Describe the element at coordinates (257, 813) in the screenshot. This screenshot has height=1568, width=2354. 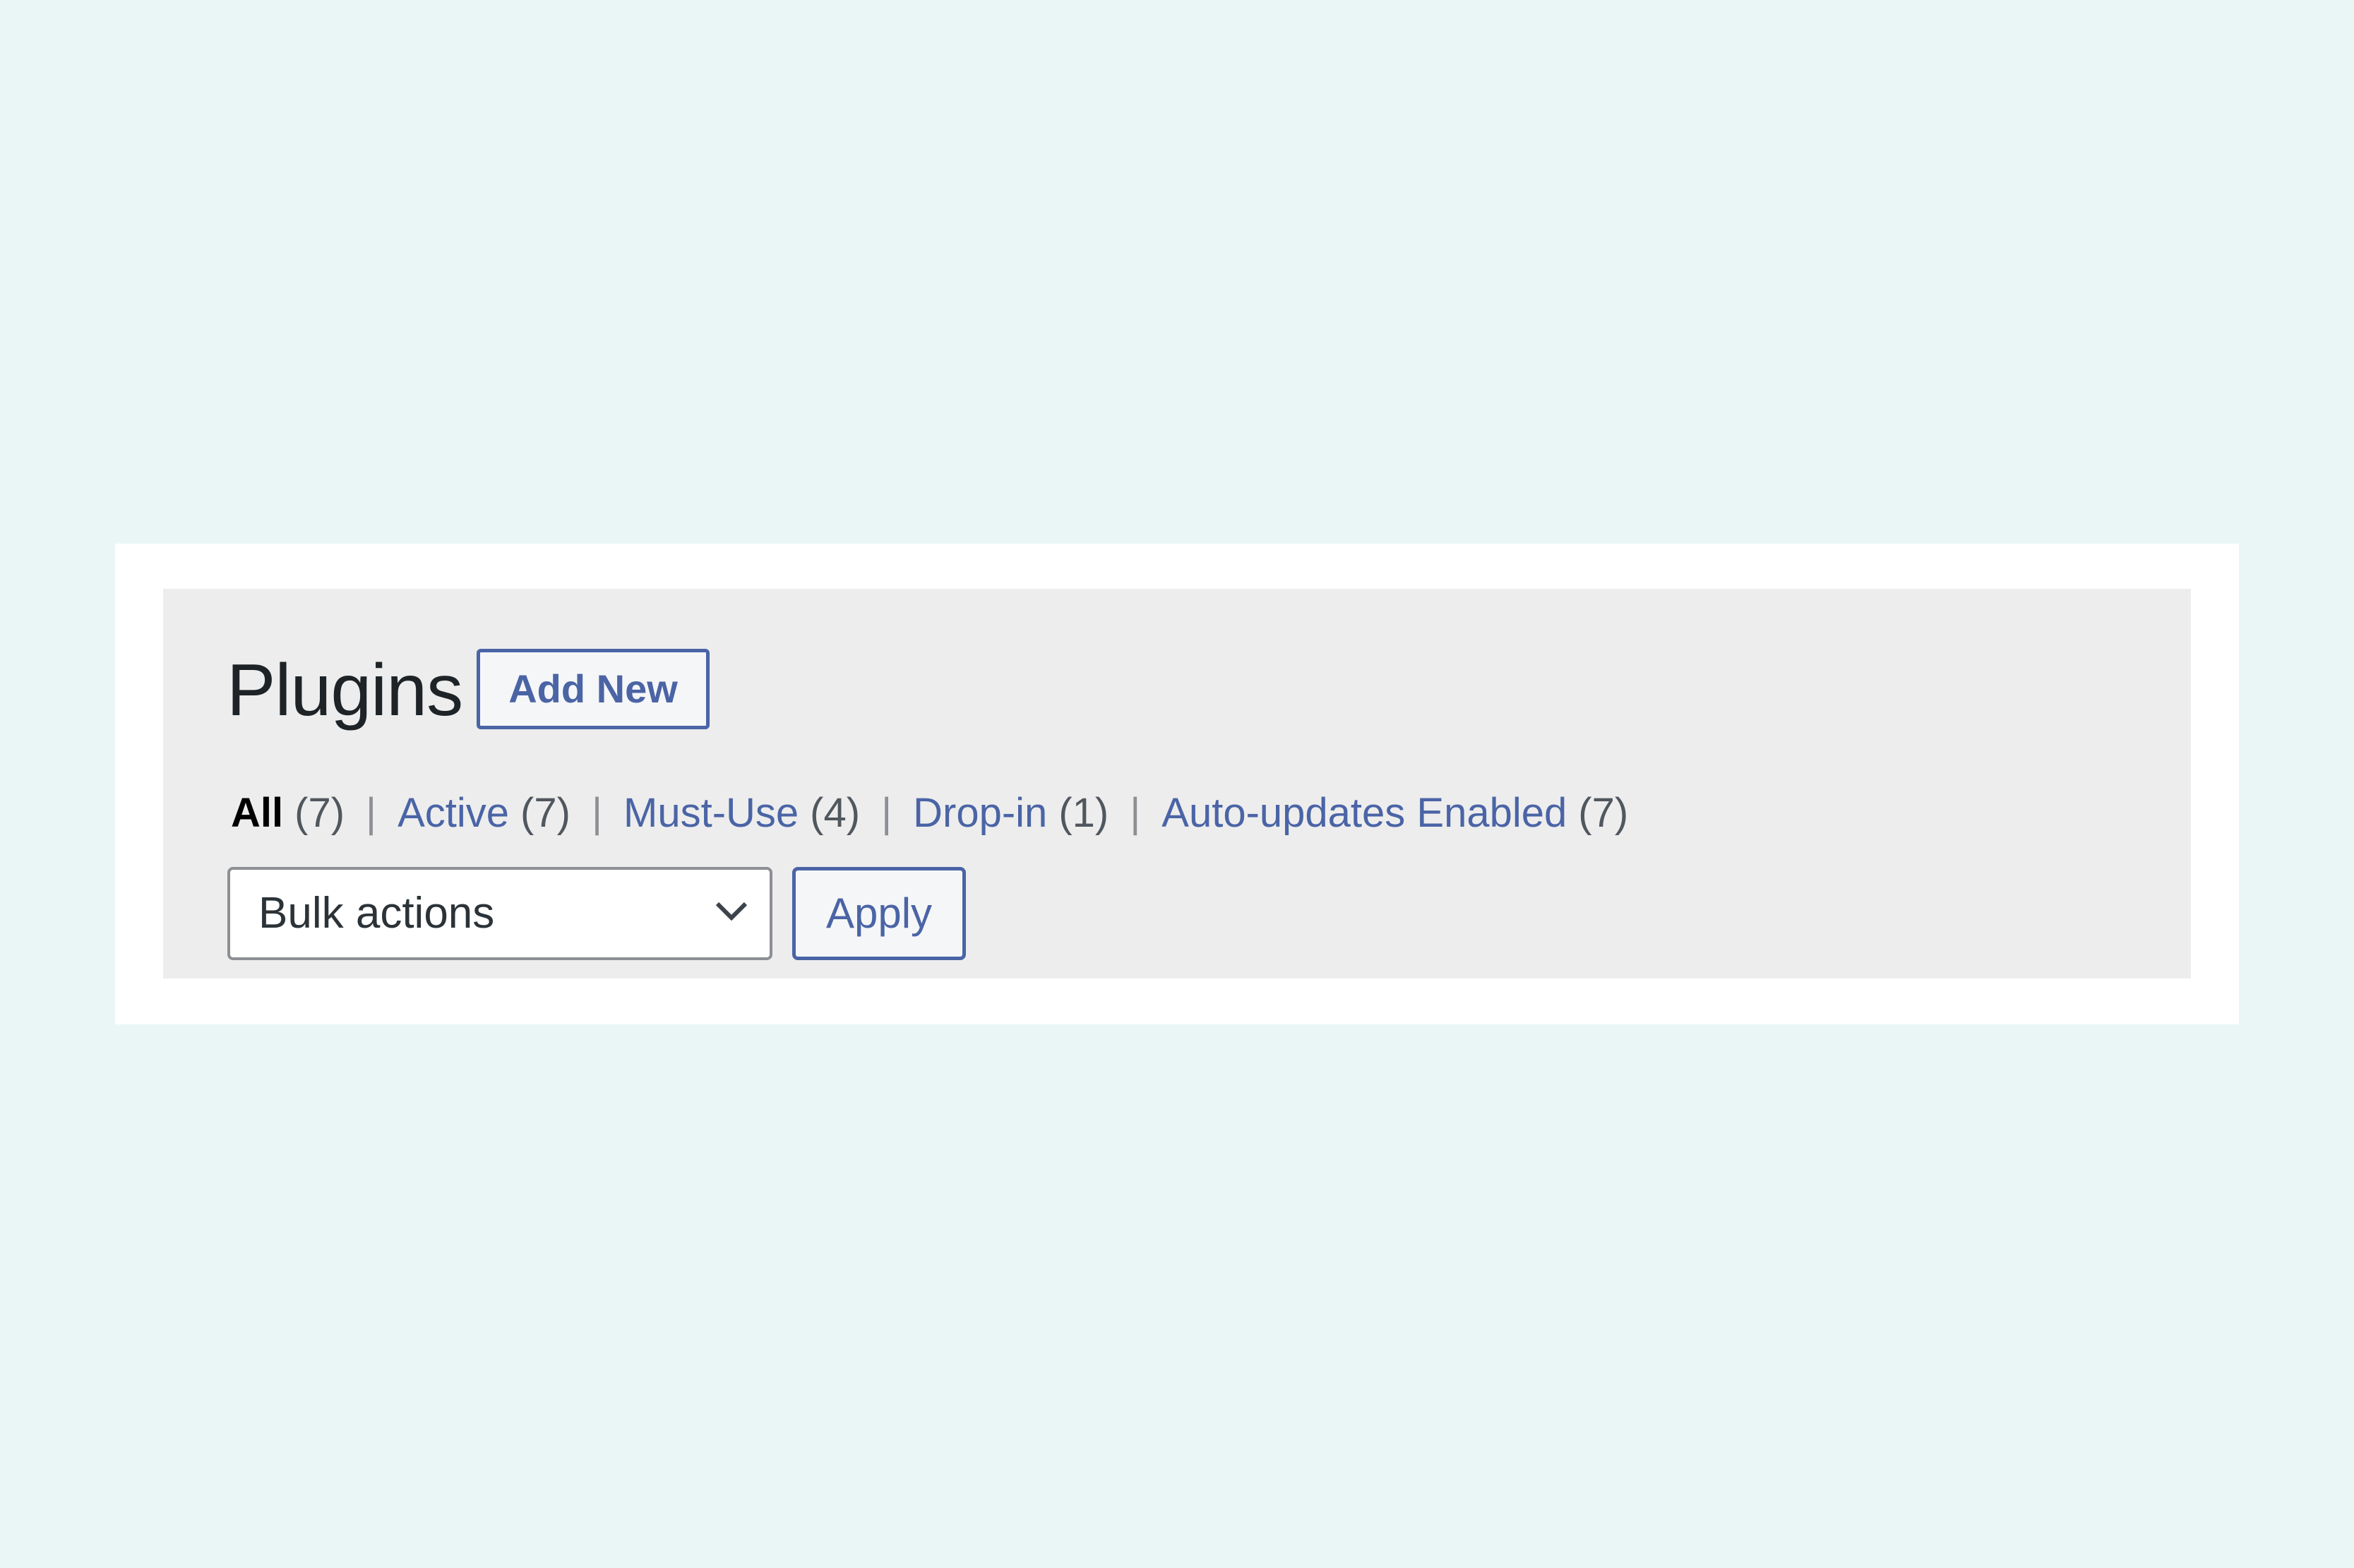
I see `filter-all-link: All` at that location.